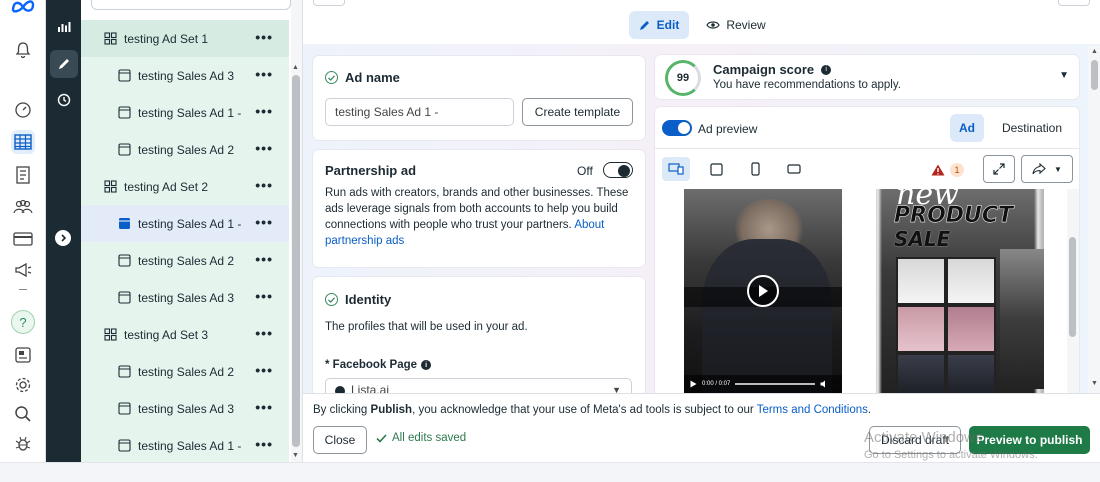 This screenshot has height=482, width=1100. Describe the element at coordinates (746, 25) in the screenshot. I see `tab-review-label: Review` at that location.